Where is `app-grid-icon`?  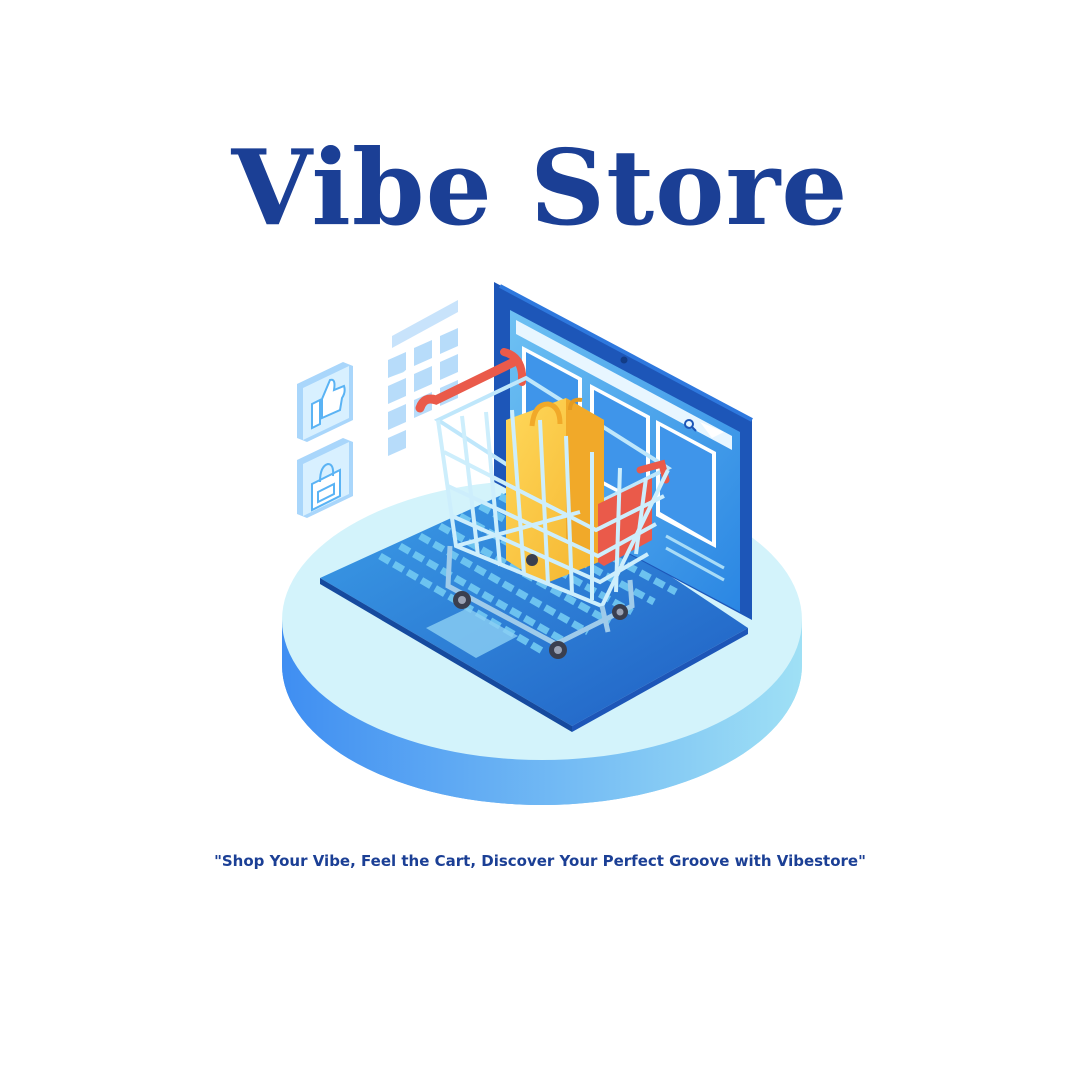 app-grid-icon is located at coordinates (423, 378).